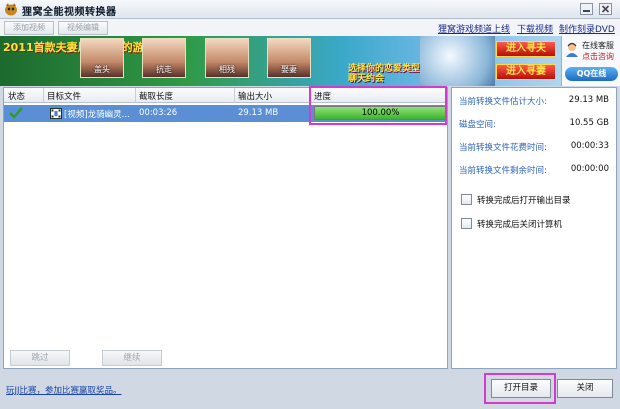  I want to click on disk-space-value: 10.55 GB, so click(589, 123).